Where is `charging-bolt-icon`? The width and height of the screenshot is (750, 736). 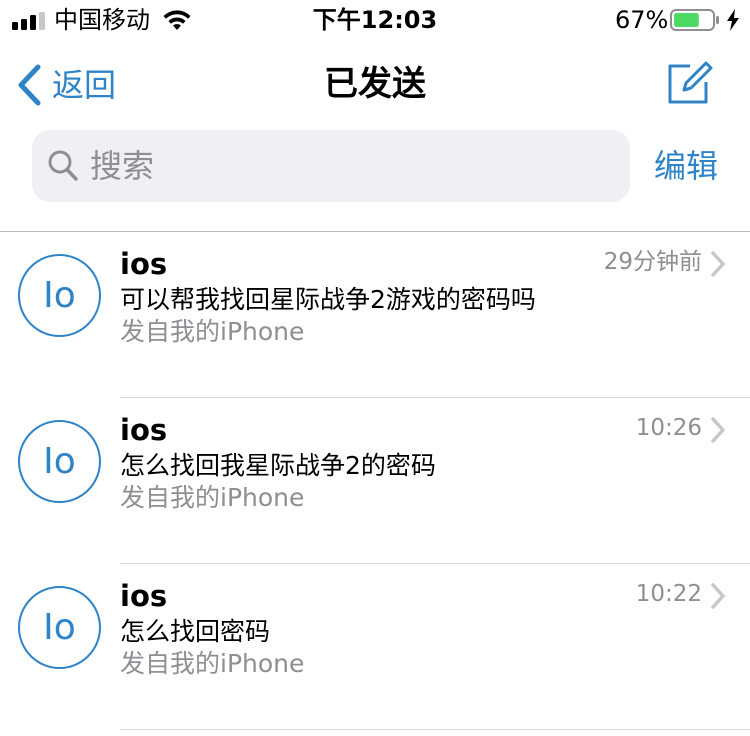
charging-bolt-icon is located at coordinates (733, 20).